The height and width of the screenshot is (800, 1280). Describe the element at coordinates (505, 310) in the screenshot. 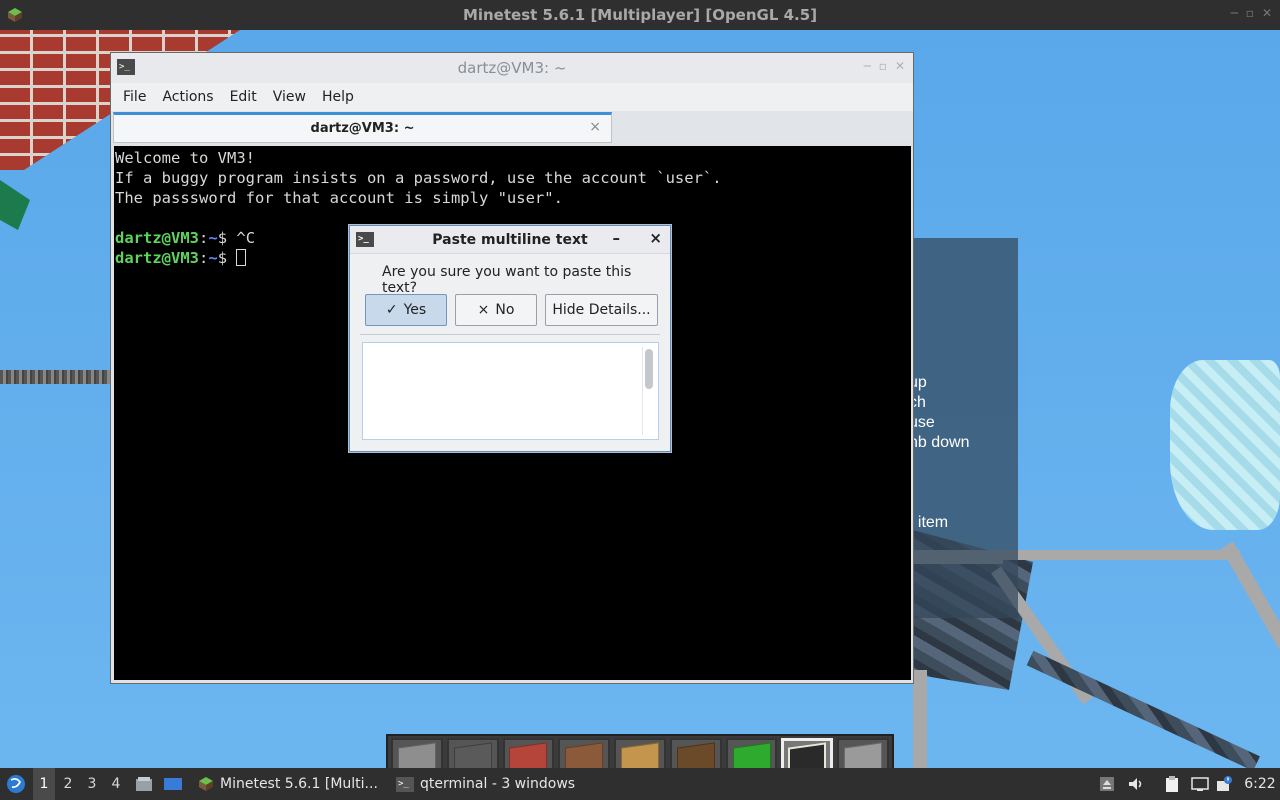

I see `no-label: No` at that location.